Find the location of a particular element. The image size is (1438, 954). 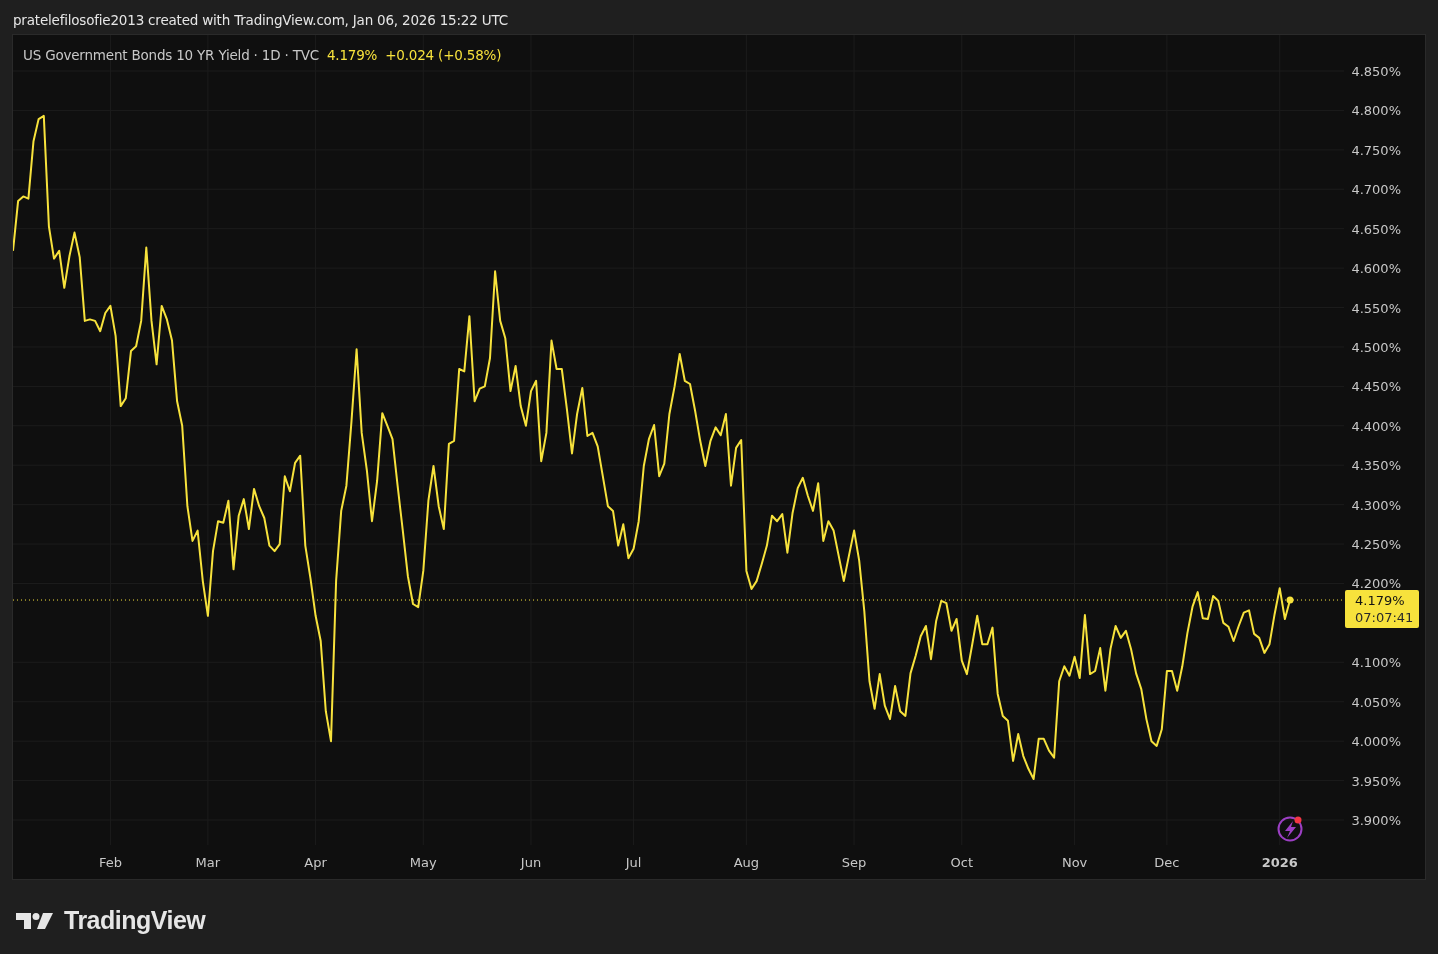

y-axis-label: 4.450% is located at coordinates (1376, 387).